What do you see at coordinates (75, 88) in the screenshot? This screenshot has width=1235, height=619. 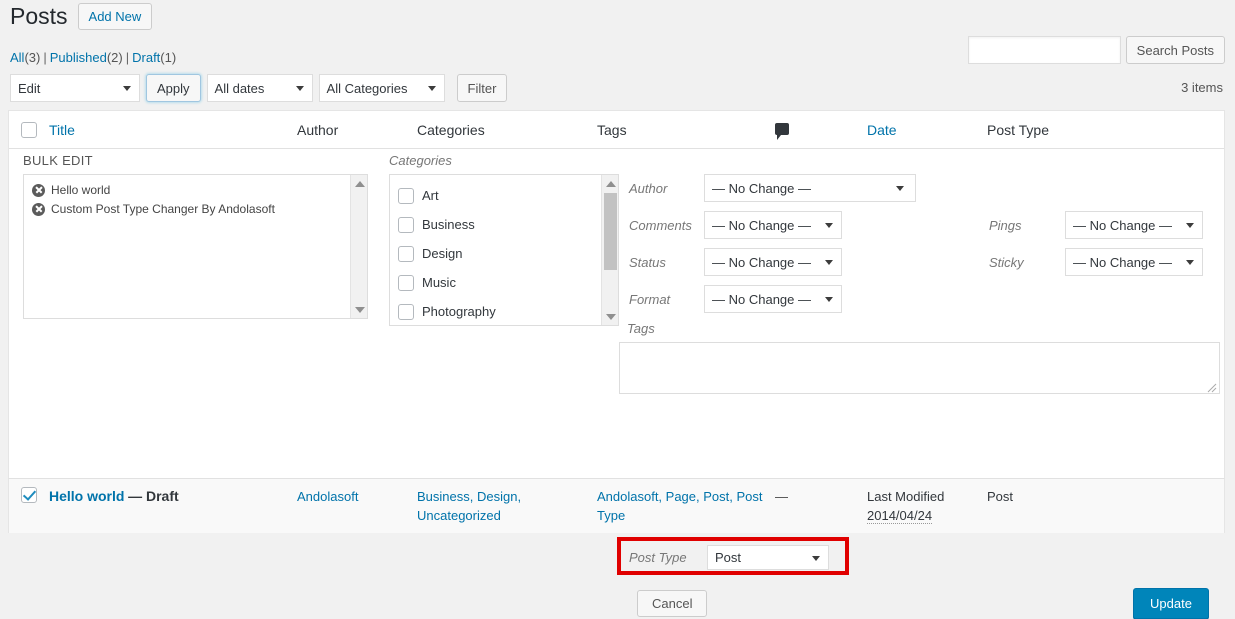 I see `bulk-action-select: Edit` at bounding box center [75, 88].